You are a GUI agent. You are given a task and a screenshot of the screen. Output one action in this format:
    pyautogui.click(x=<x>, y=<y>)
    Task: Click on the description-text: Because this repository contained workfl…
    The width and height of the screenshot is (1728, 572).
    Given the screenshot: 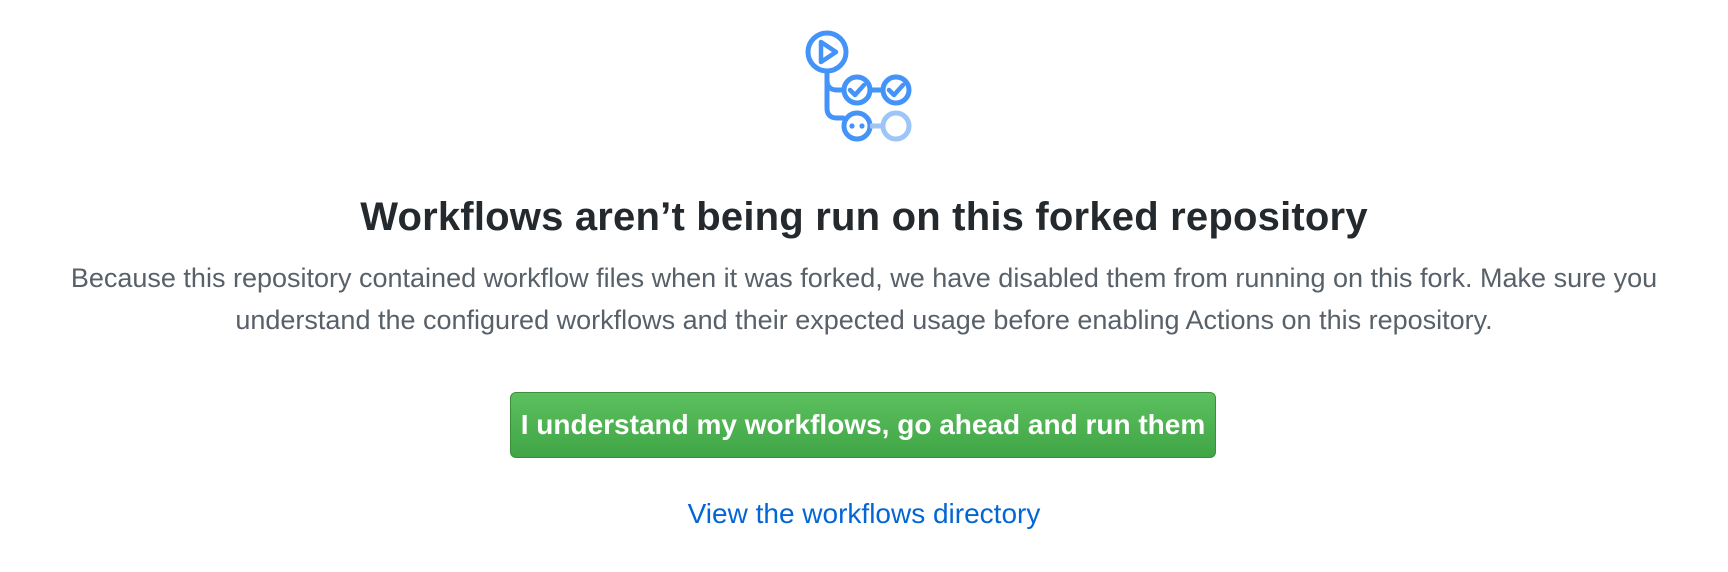 What is the action you would take?
    pyautogui.click(x=864, y=299)
    